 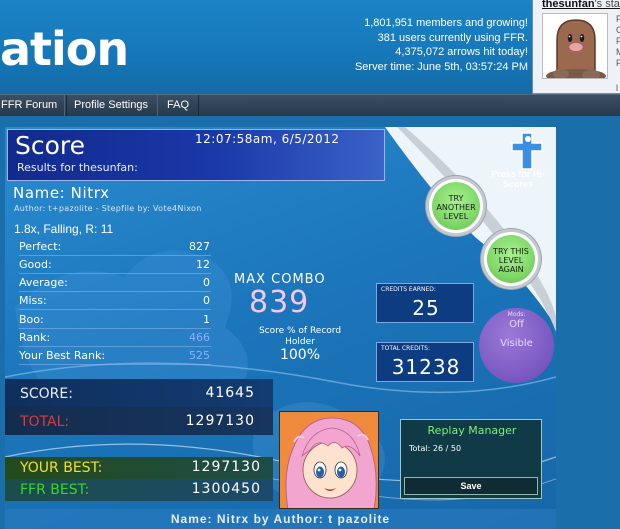 I want to click on credits-earned-value: 25, so click(x=426, y=308).